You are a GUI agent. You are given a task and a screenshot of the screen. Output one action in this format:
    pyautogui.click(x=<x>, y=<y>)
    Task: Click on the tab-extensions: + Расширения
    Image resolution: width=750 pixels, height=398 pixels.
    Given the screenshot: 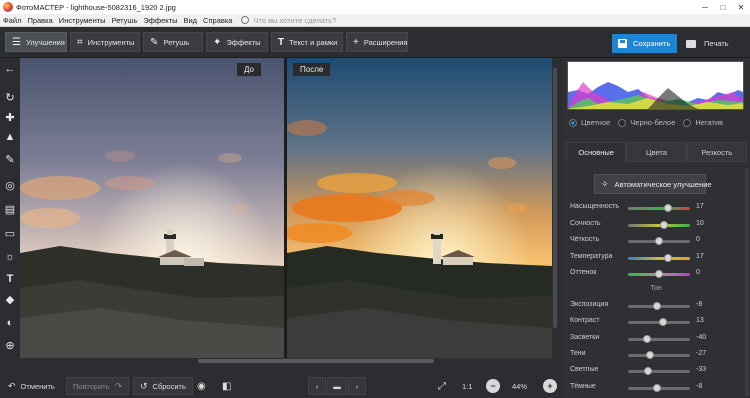 What is the action you would take?
    pyautogui.click(x=377, y=42)
    